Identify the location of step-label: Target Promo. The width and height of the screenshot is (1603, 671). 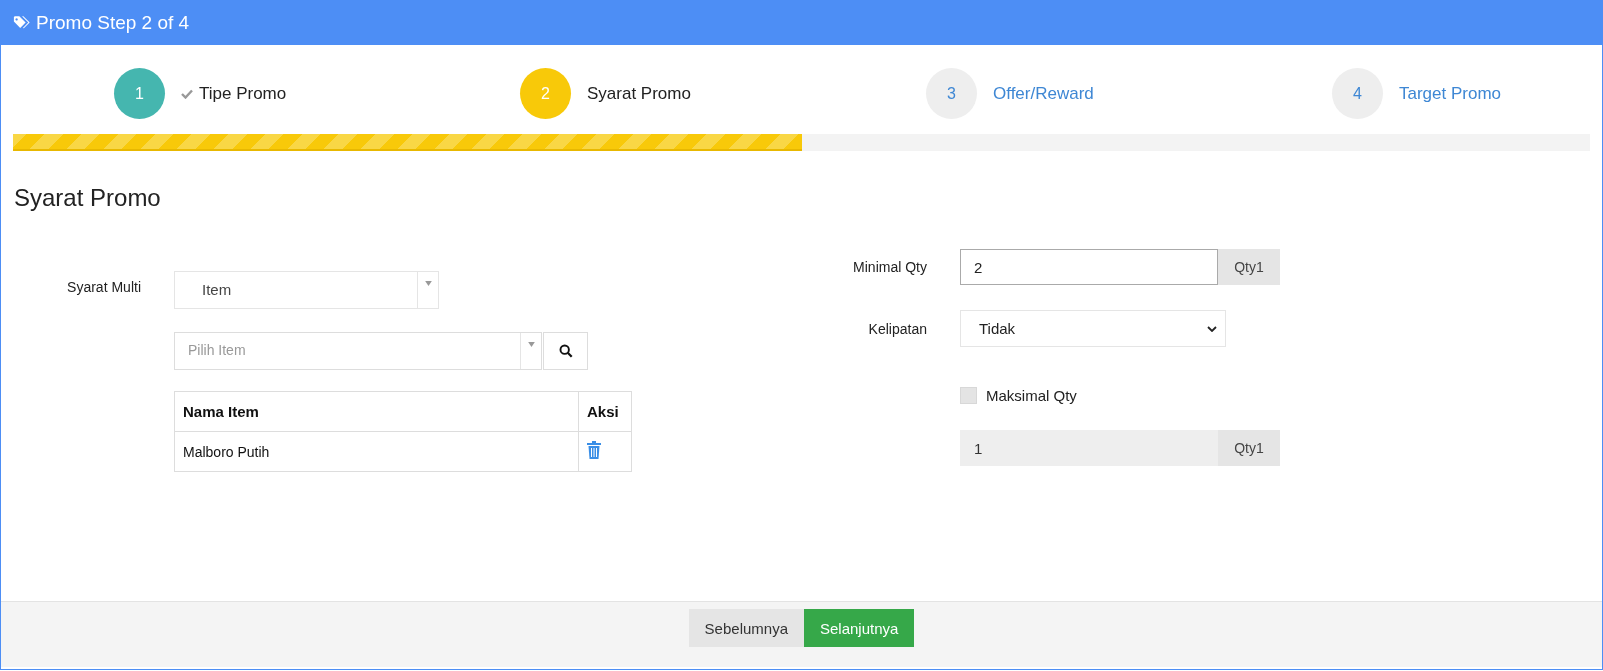
(1450, 93).